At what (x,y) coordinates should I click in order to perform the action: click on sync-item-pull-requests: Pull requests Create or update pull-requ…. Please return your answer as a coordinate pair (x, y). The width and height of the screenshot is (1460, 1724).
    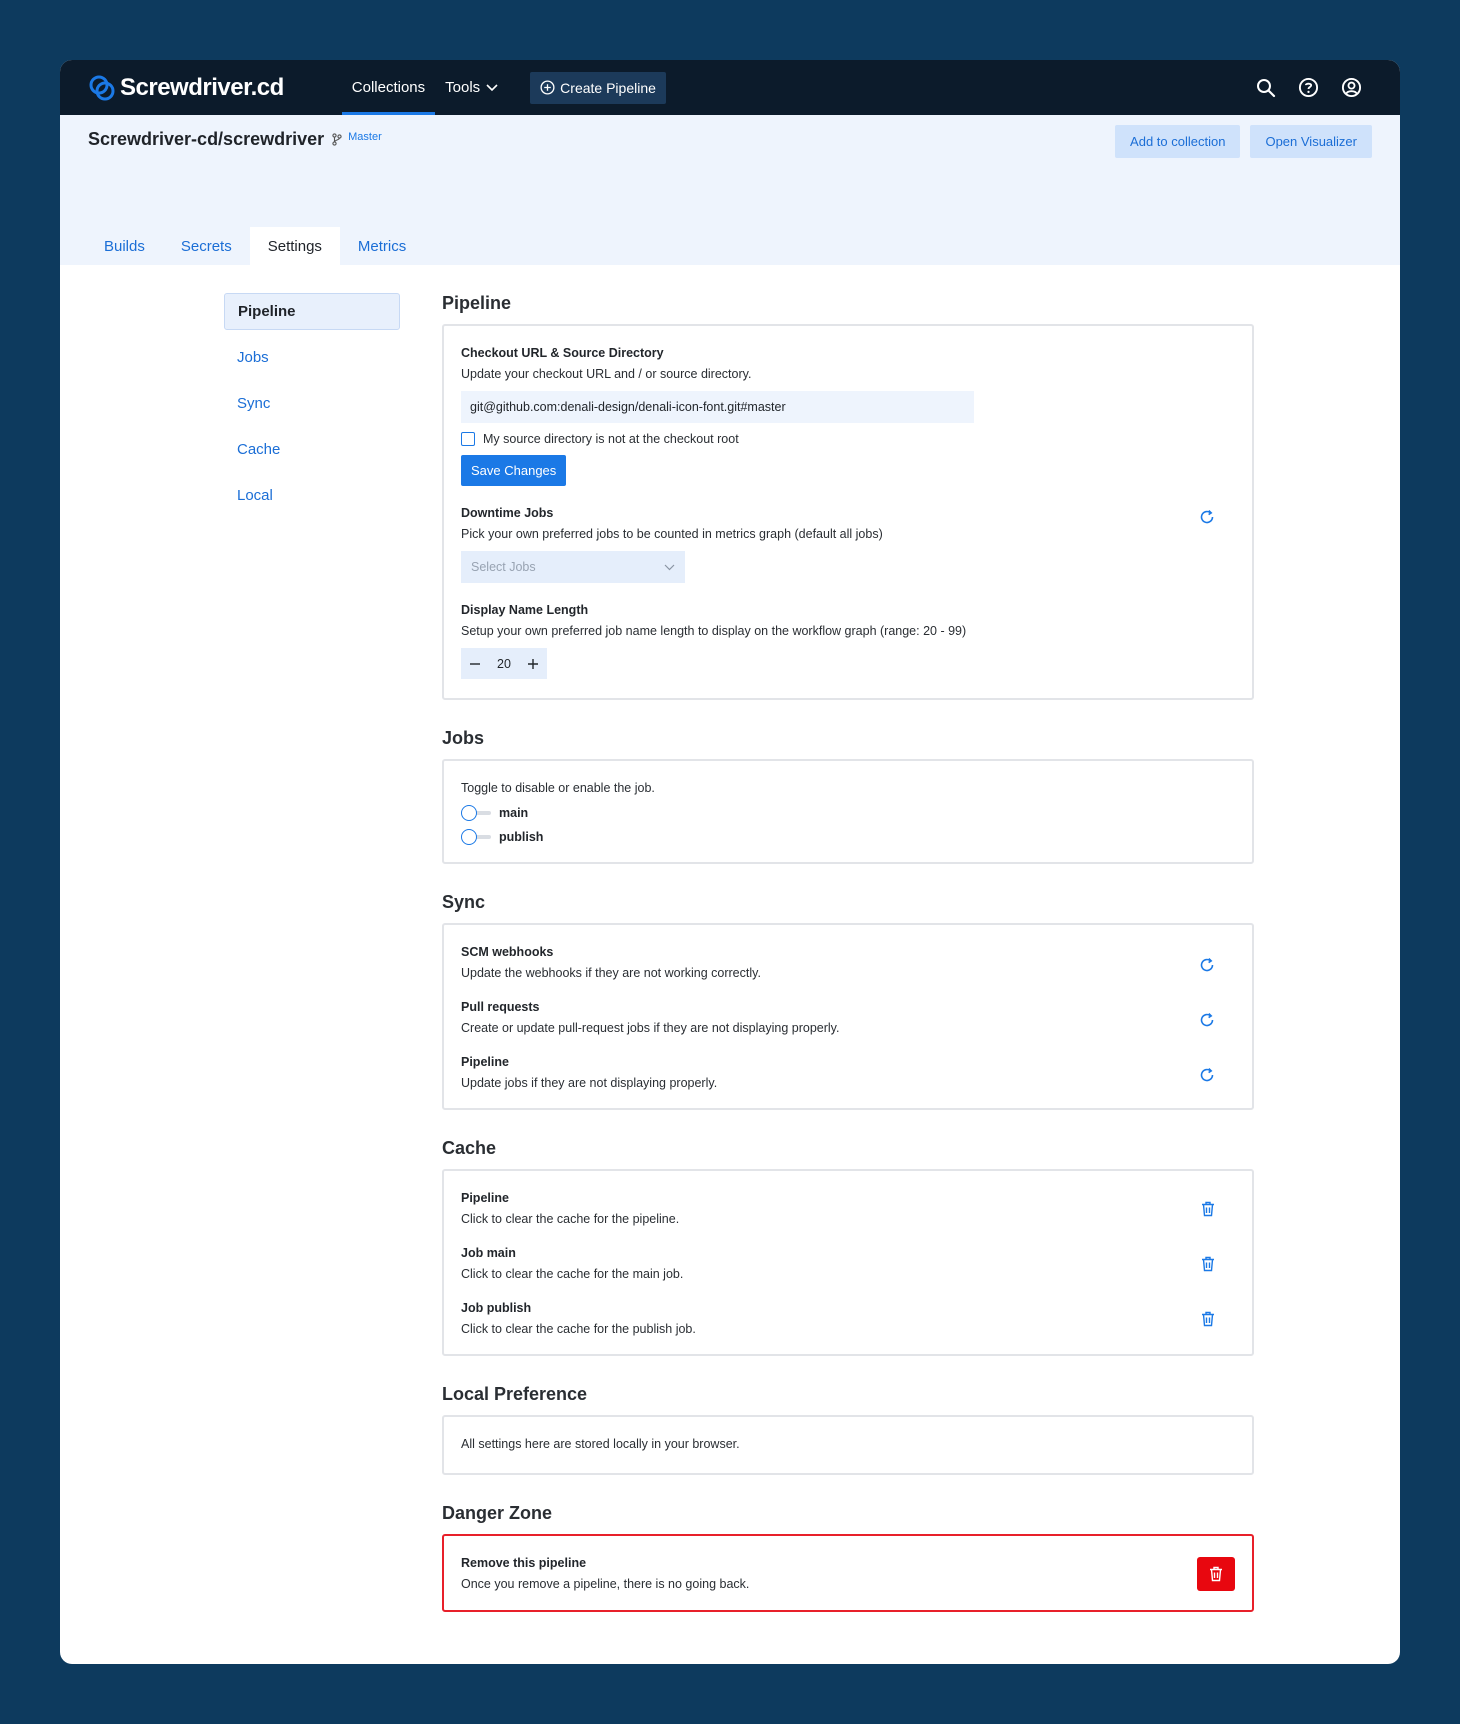
    Looking at the image, I should click on (848, 1017).